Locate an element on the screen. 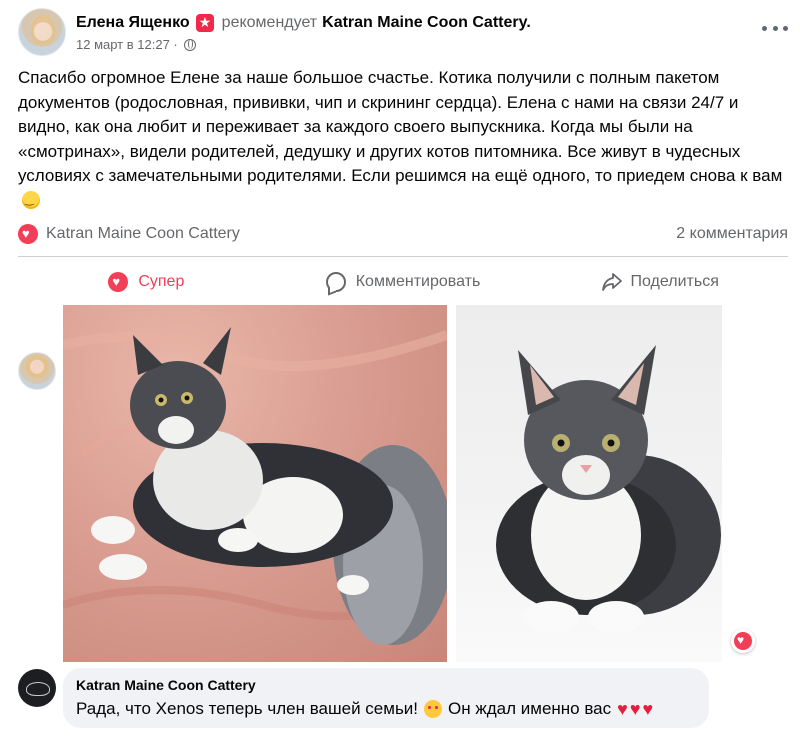  post-timestamp-line: 12 март в 12:27 · is located at coordinates (136, 44).